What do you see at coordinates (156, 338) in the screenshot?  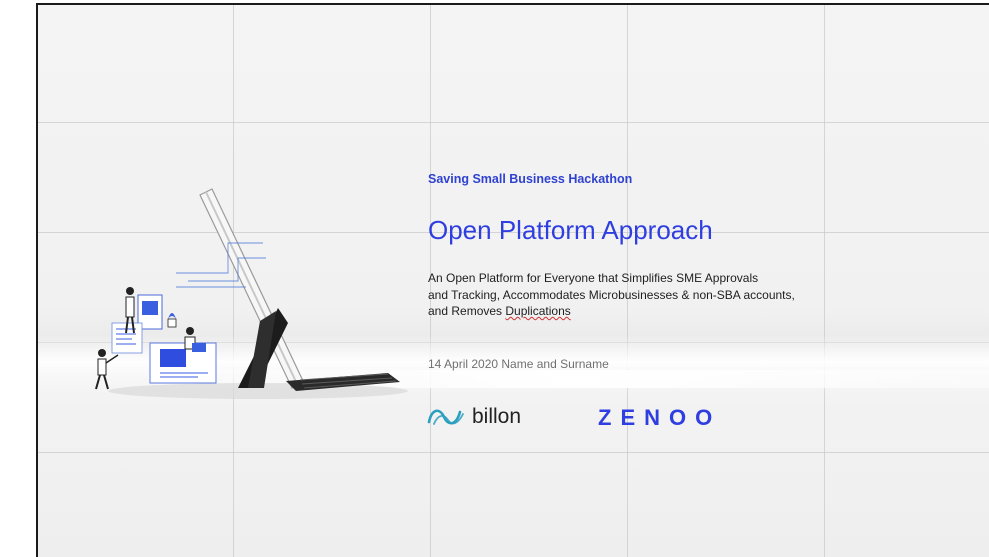 I see `people-illustration` at bounding box center [156, 338].